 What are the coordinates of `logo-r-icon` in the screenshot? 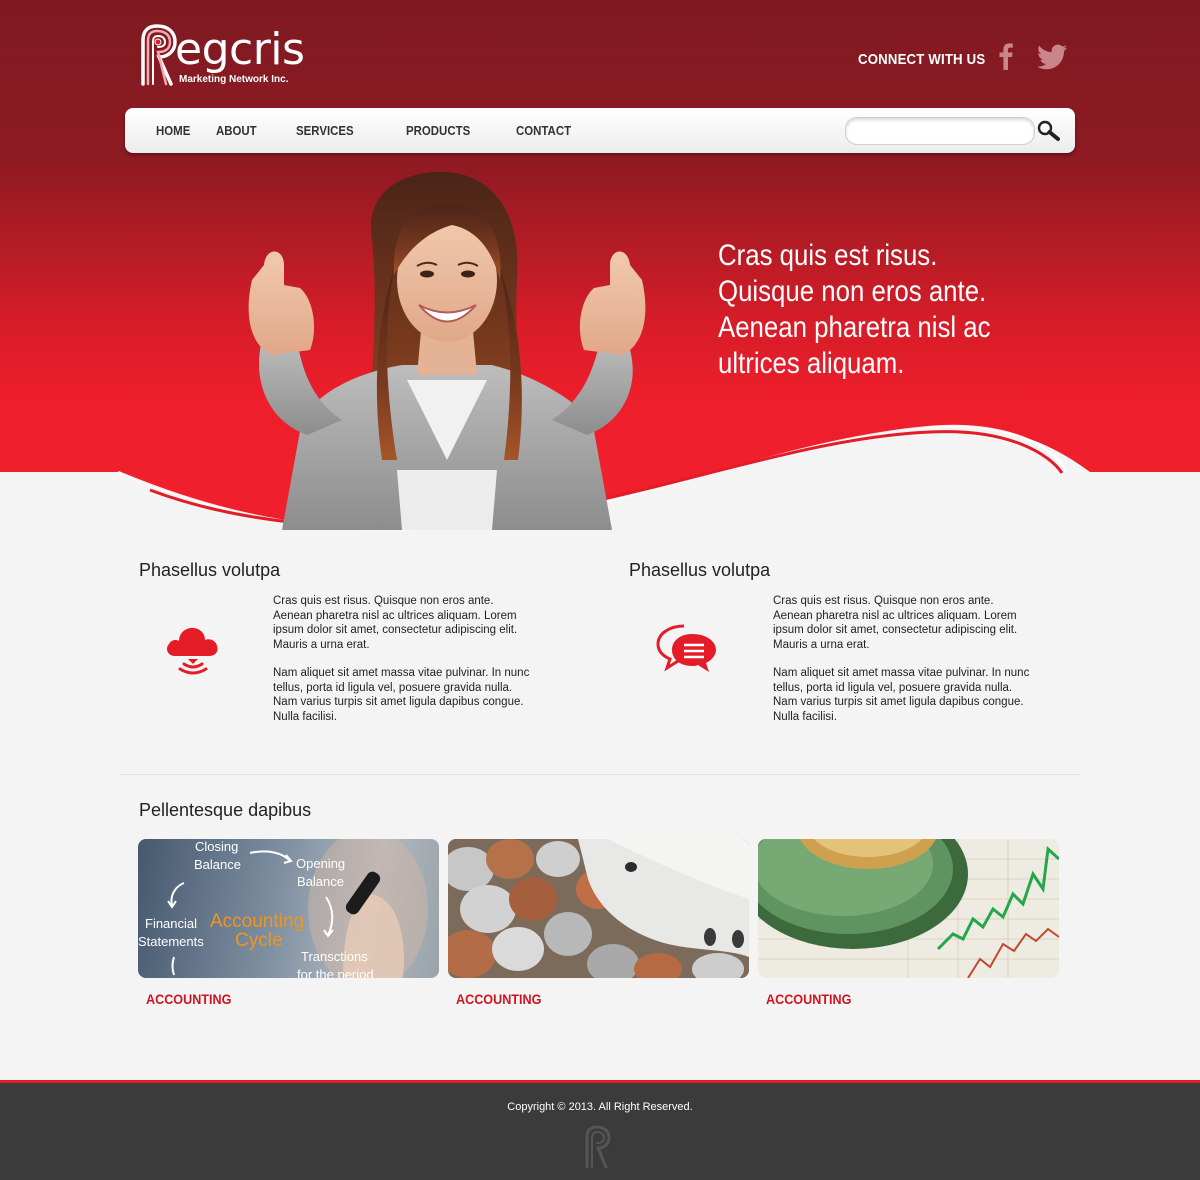 It's located at (159, 55).